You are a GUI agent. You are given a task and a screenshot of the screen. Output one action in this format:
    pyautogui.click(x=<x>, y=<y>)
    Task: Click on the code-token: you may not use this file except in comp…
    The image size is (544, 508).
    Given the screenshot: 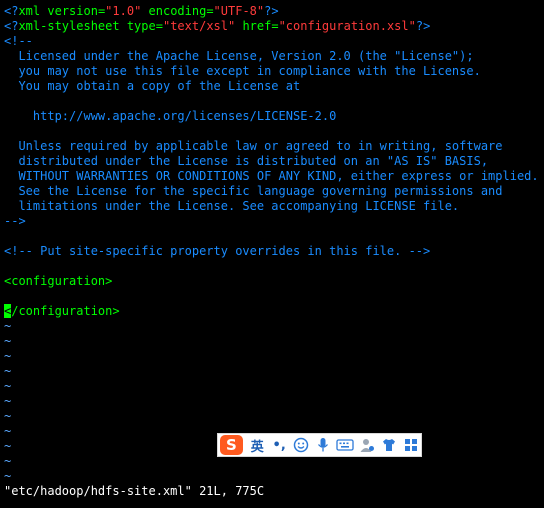 What is the action you would take?
    pyautogui.click(x=242, y=71)
    